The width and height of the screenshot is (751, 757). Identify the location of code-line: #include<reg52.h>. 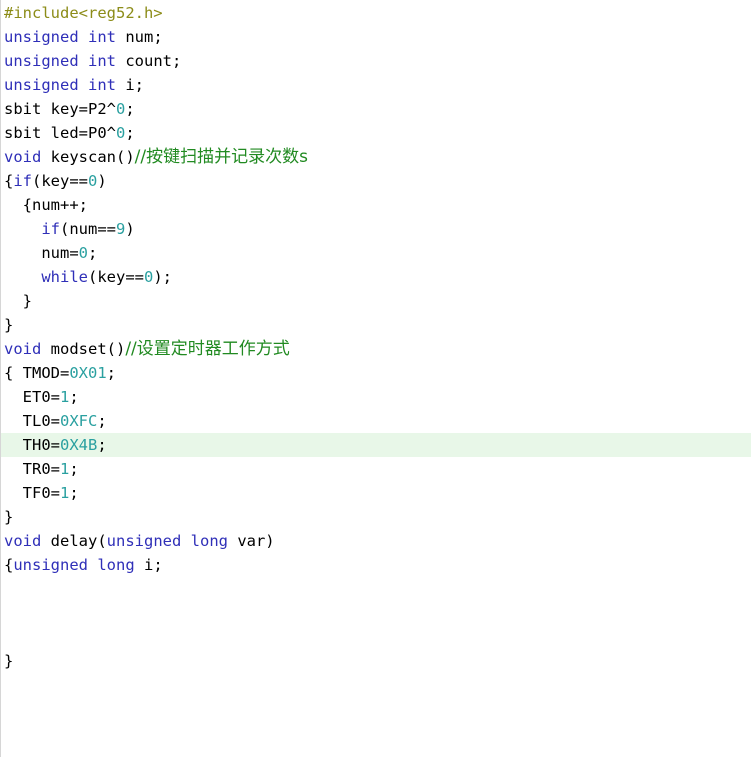
(377, 13).